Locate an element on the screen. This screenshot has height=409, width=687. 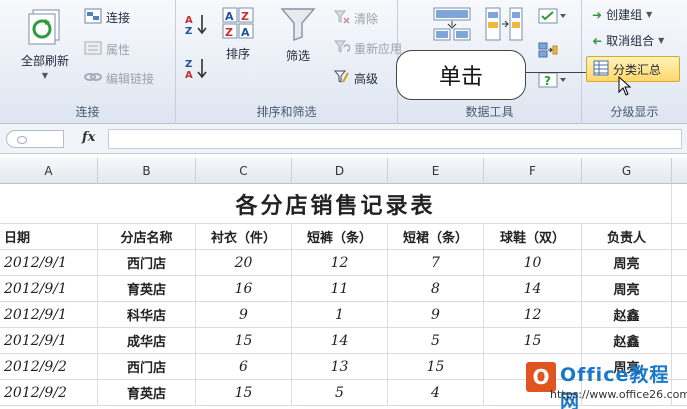
filter-button: 筛选 is located at coordinates (298, 35).